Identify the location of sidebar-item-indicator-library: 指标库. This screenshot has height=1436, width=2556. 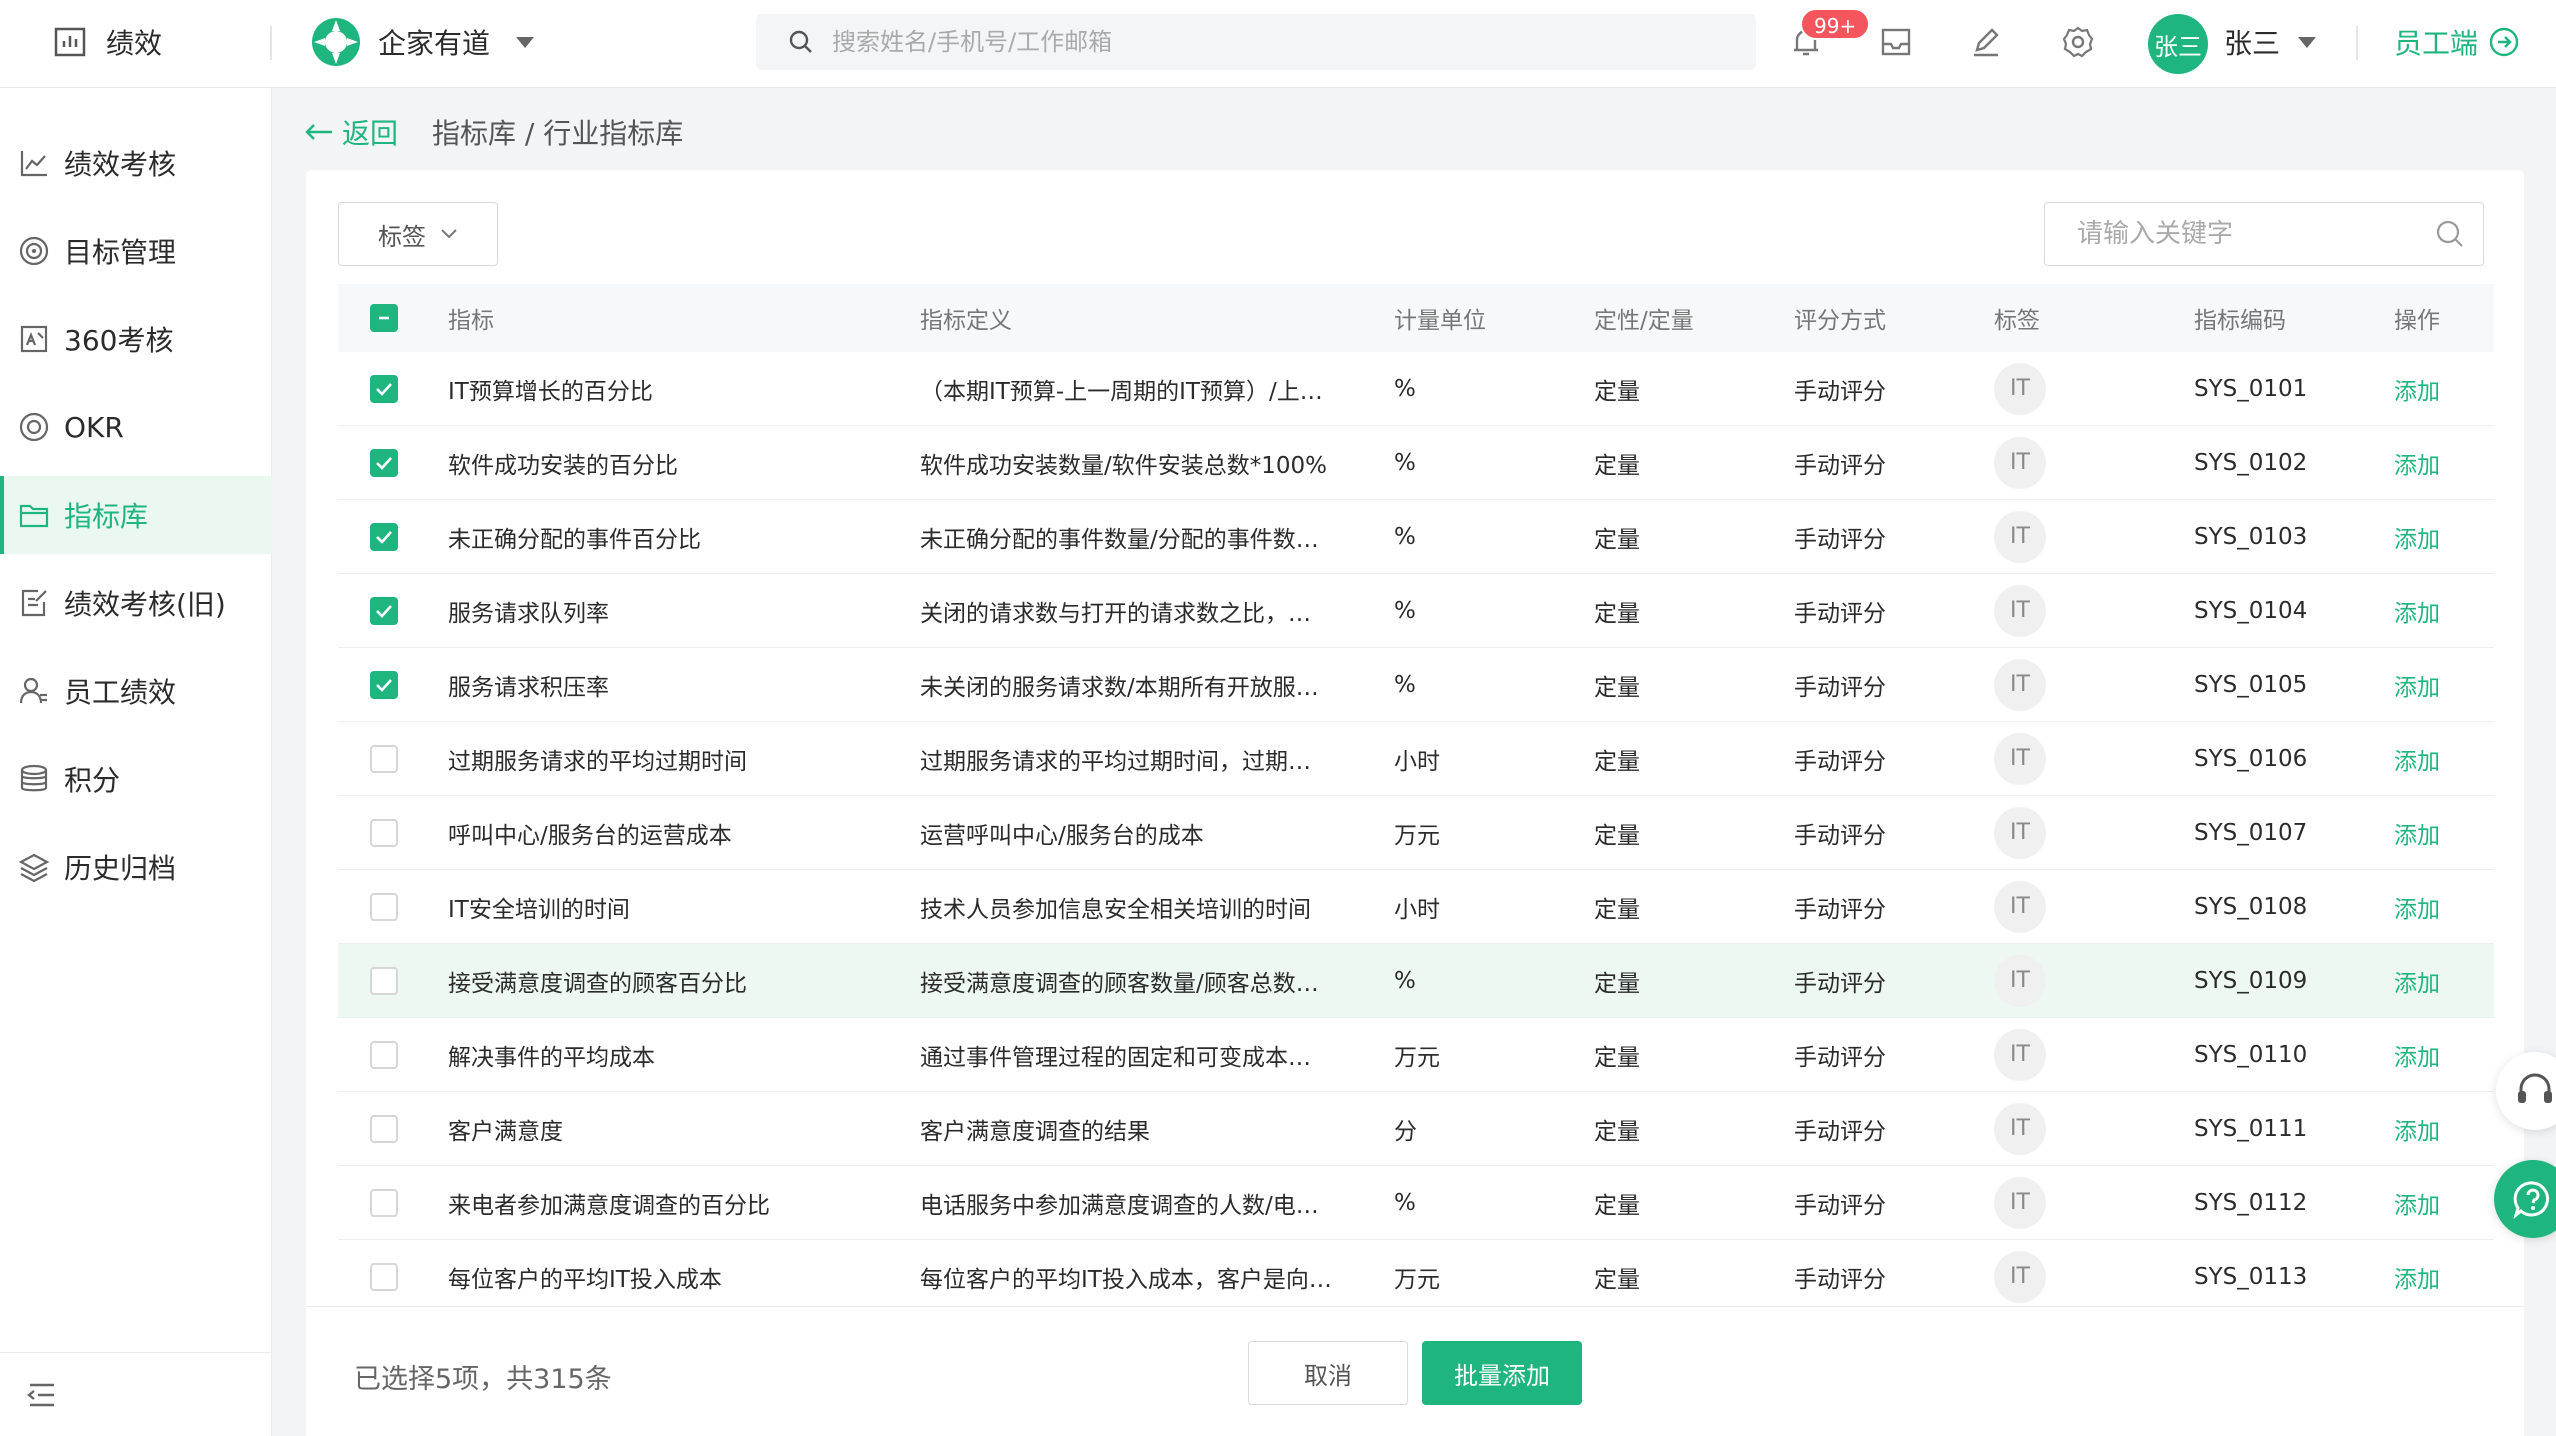
(136, 515).